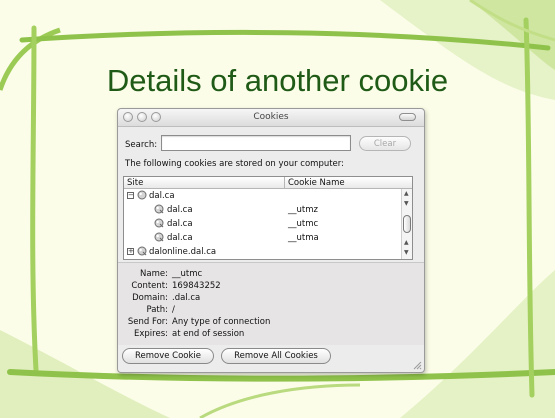 This screenshot has width=555, height=418. I want to click on content-value: 169843252, so click(196, 286).